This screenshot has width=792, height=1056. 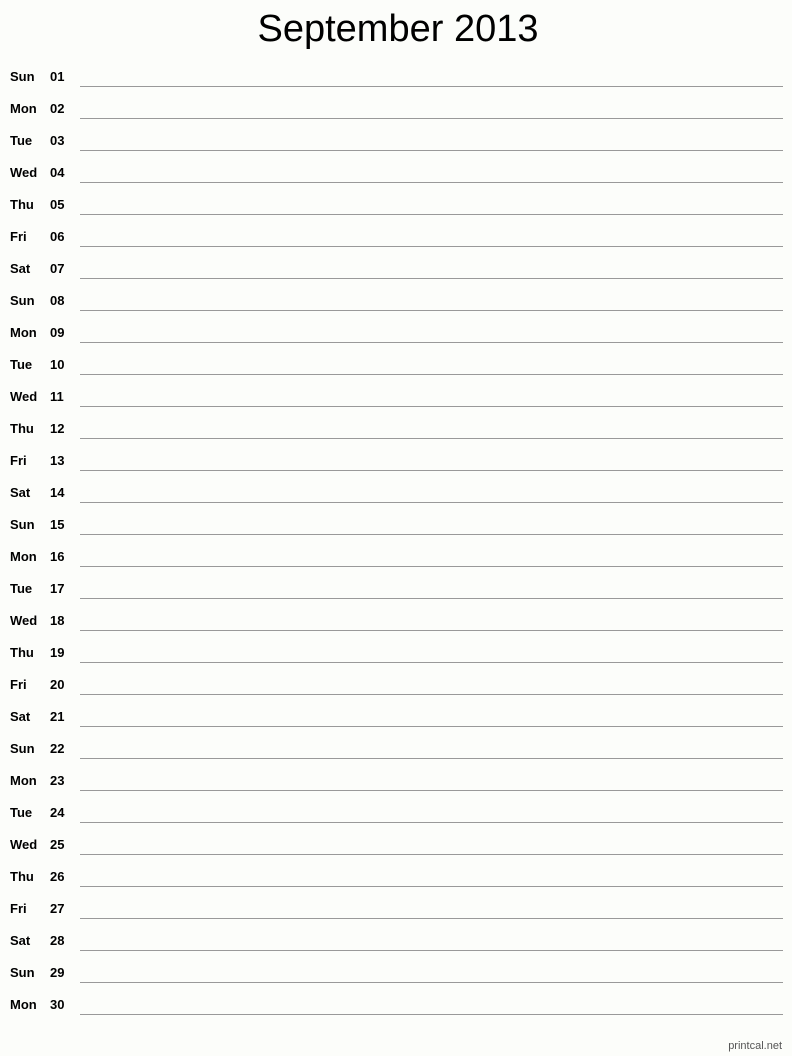 I want to click on day-number-label: 29, so click(x=57, y=972).